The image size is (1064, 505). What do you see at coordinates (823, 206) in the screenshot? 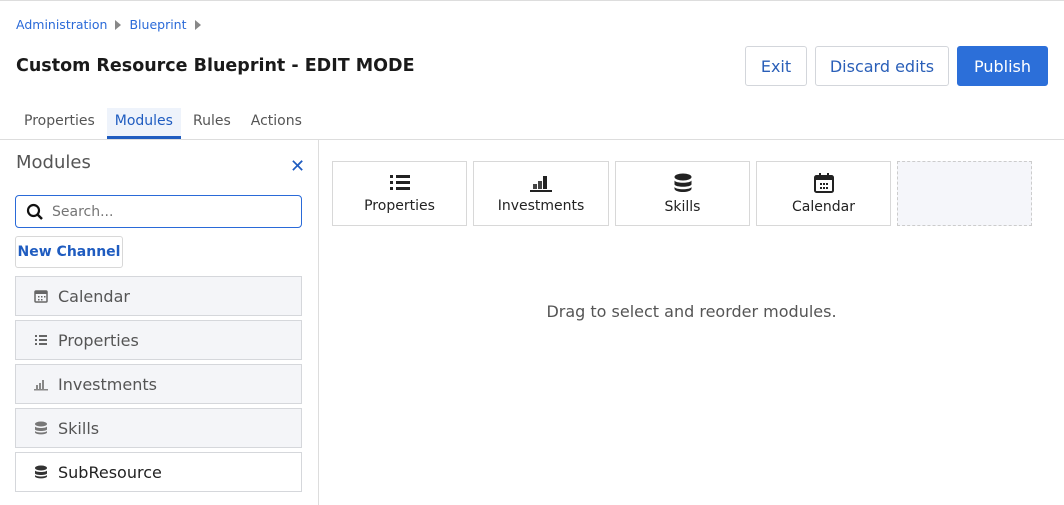
I see `tile-label: Calendar` at bounding box center [823, 206].